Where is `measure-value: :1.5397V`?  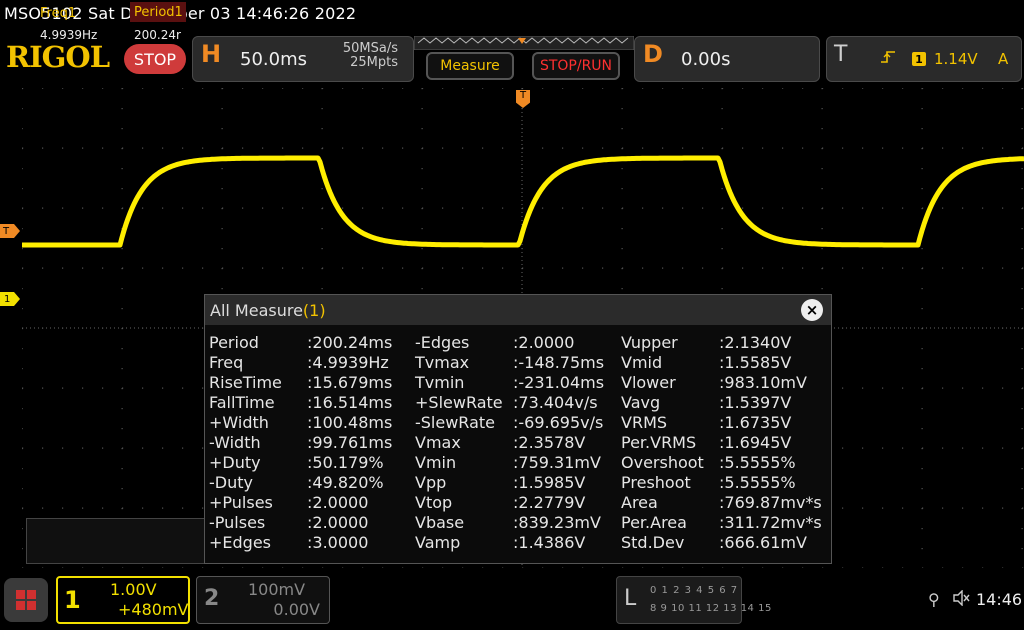 measure-value: :1.5397V is located at coordinates (755, 402).